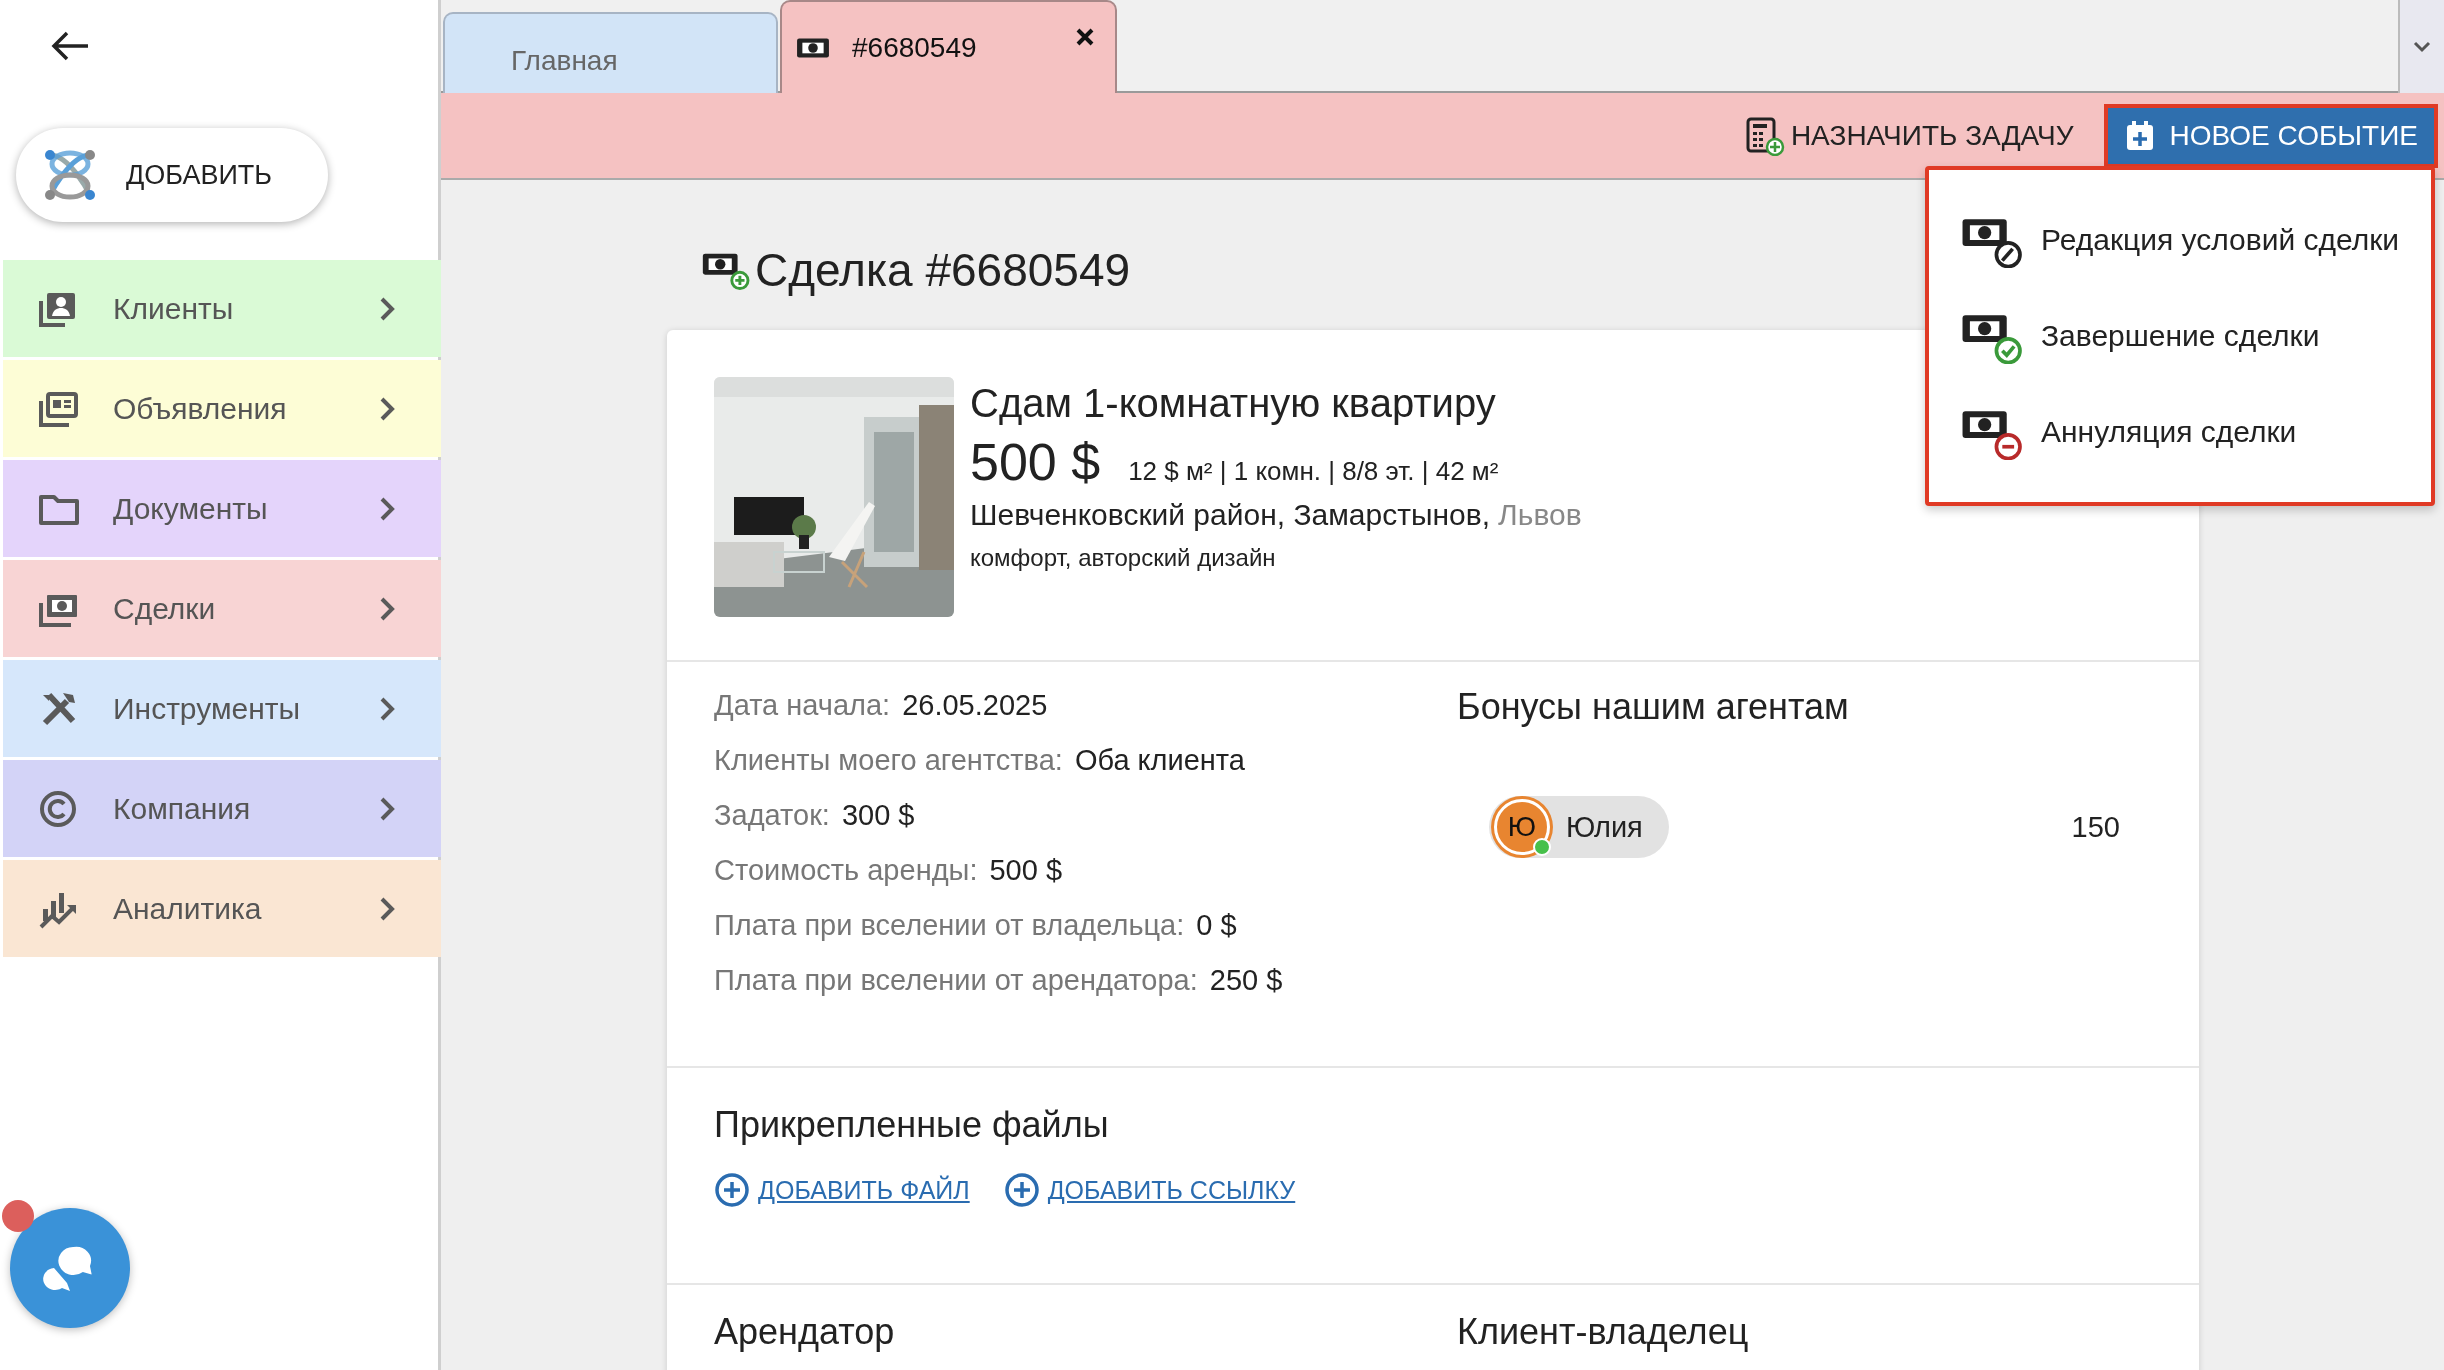 The image size is (2444, 1370). Describe the element at coordinates (1522, 827) in the screenshot. I see `avatar: Ю` at that location.